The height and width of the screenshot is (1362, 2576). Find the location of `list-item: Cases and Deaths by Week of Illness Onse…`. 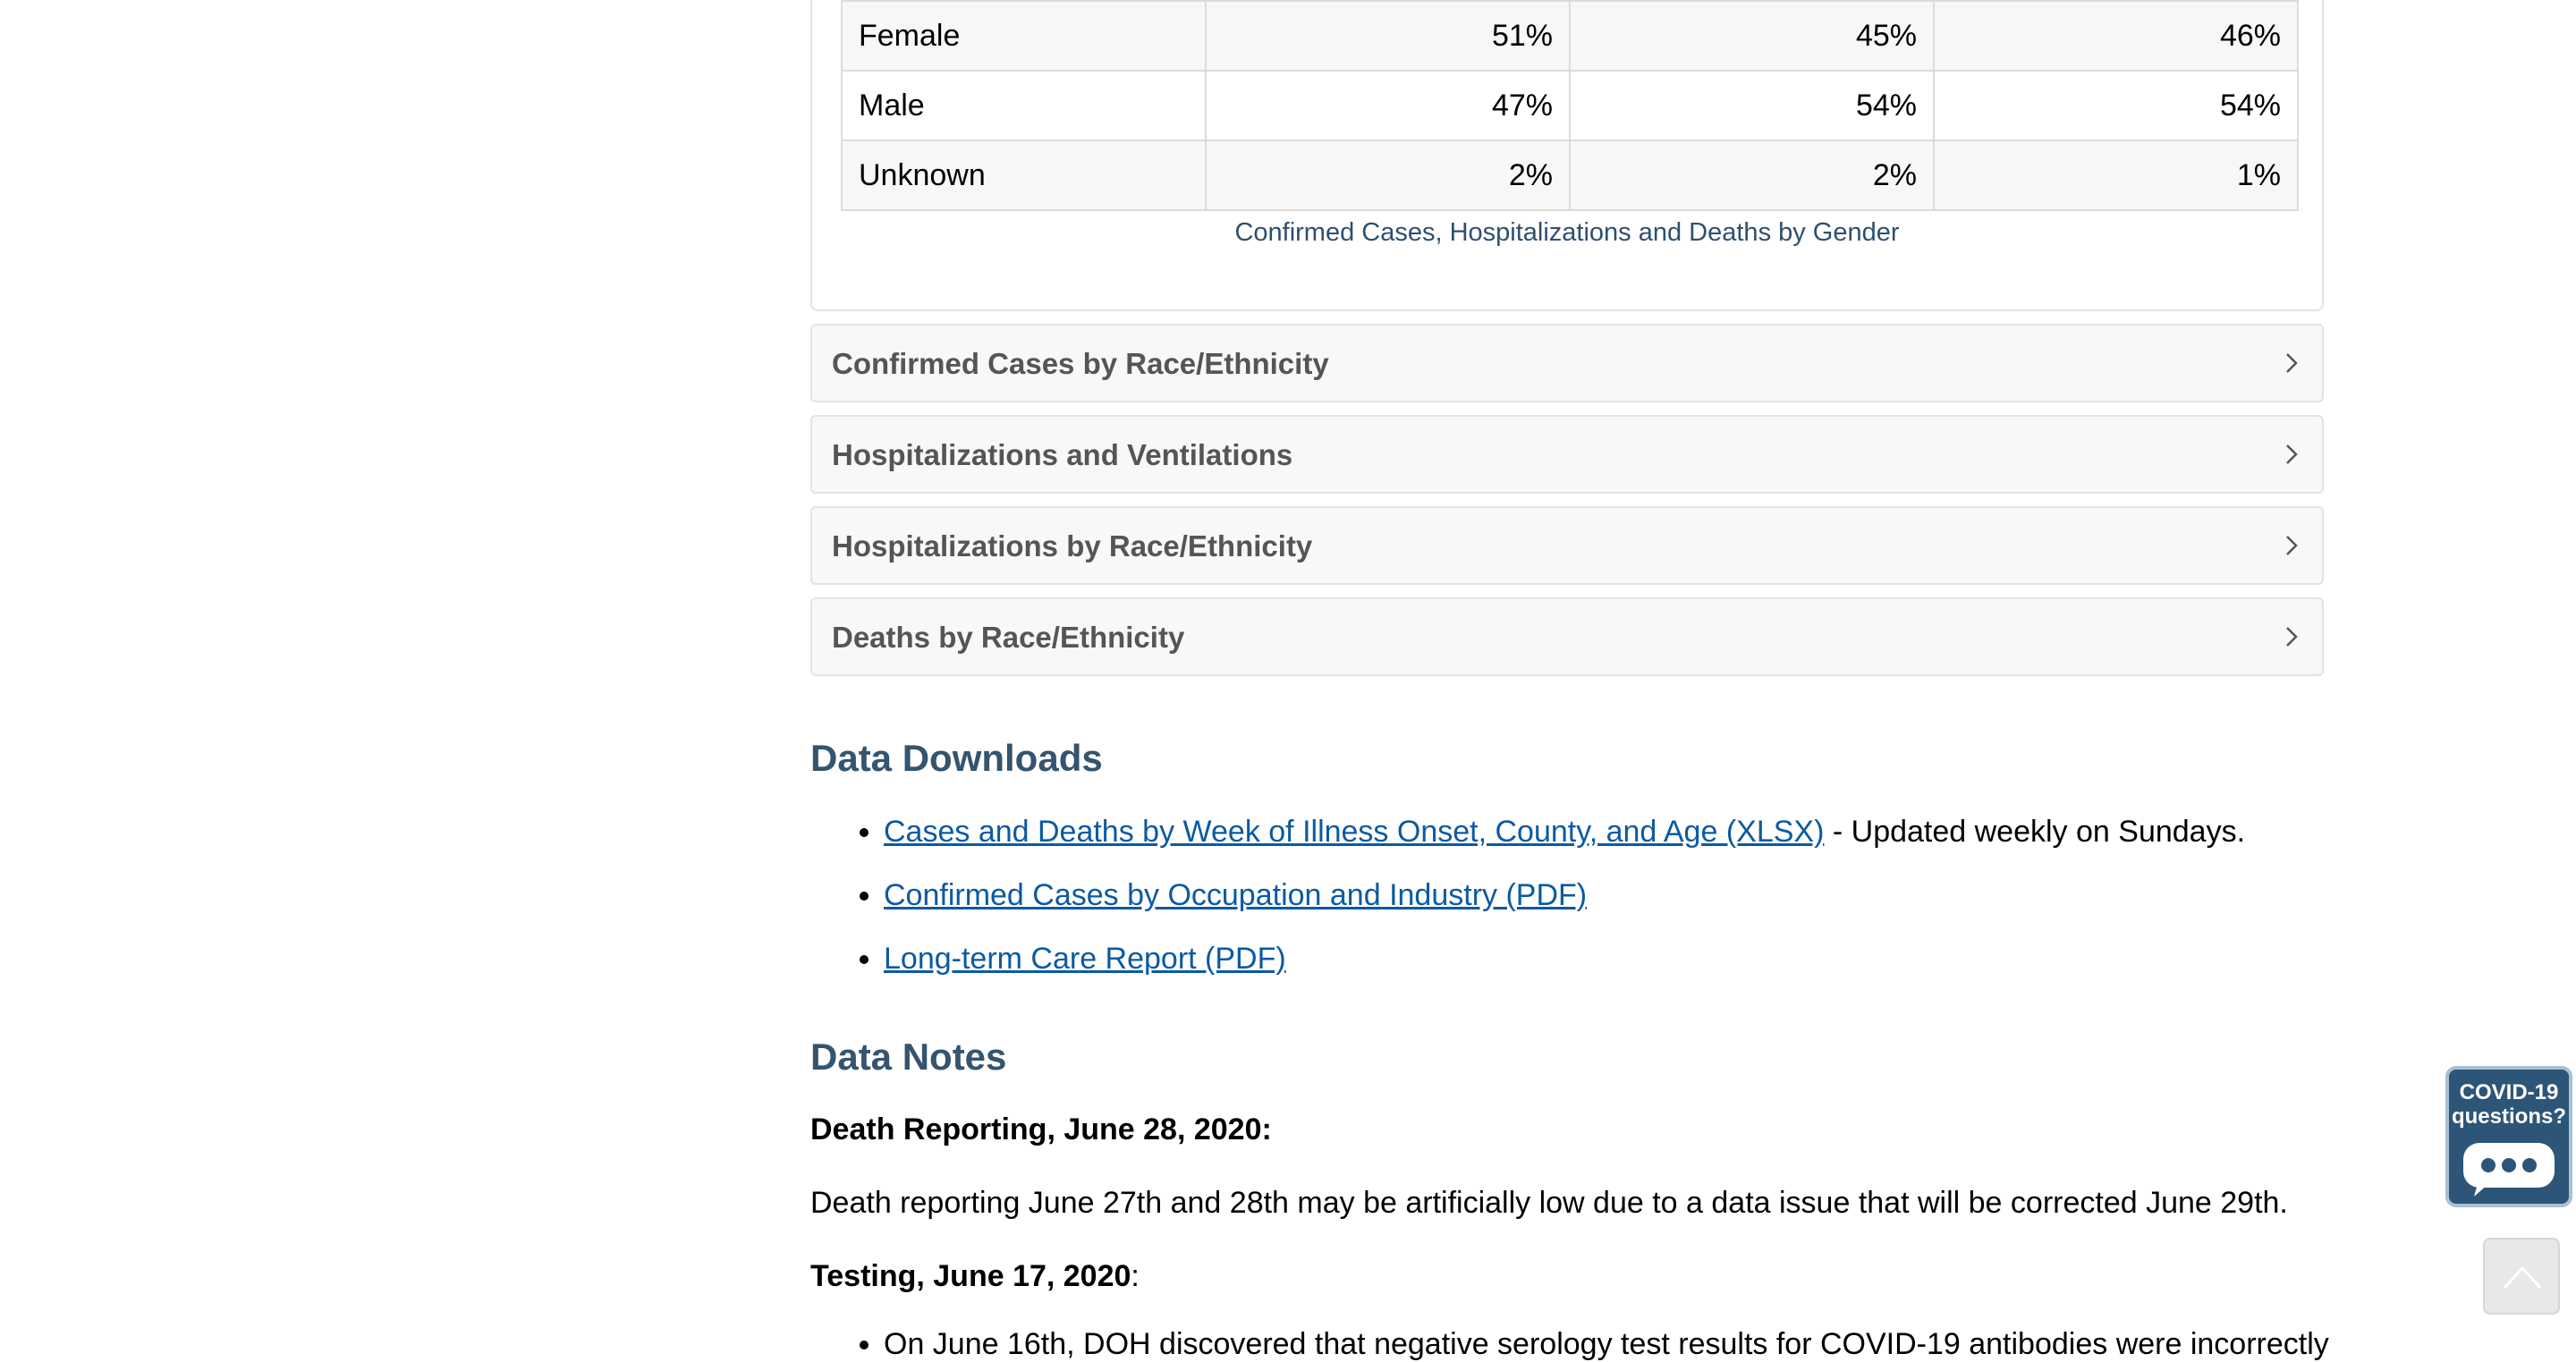

list-item: Cases and Deaths by Week of Illness Onse… is located at coordinates (1564, 844).